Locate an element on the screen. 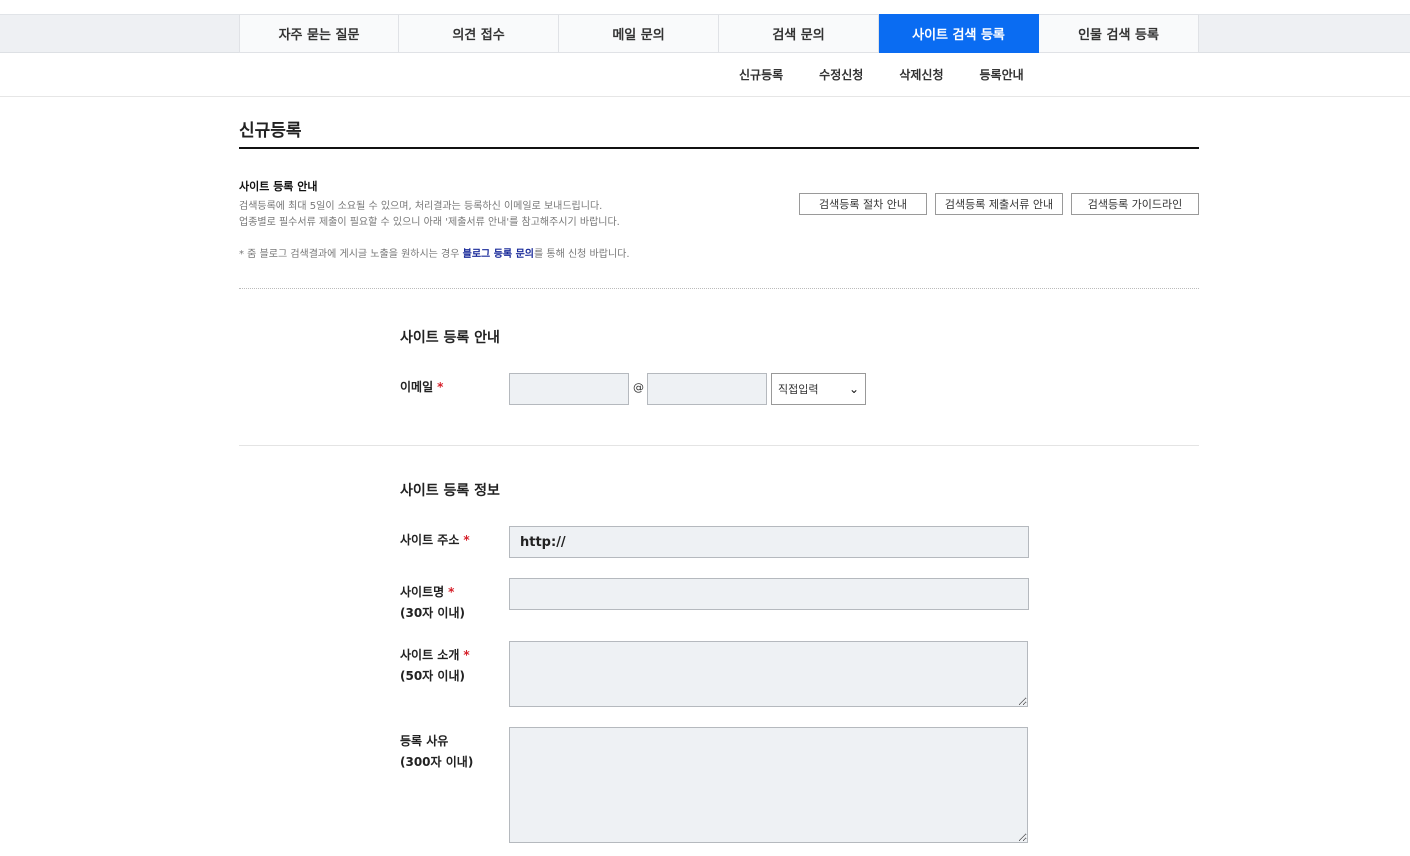 This screenshot has height=856, width=1410. page-title: 신규등록 is located at coordinates (270, 131).